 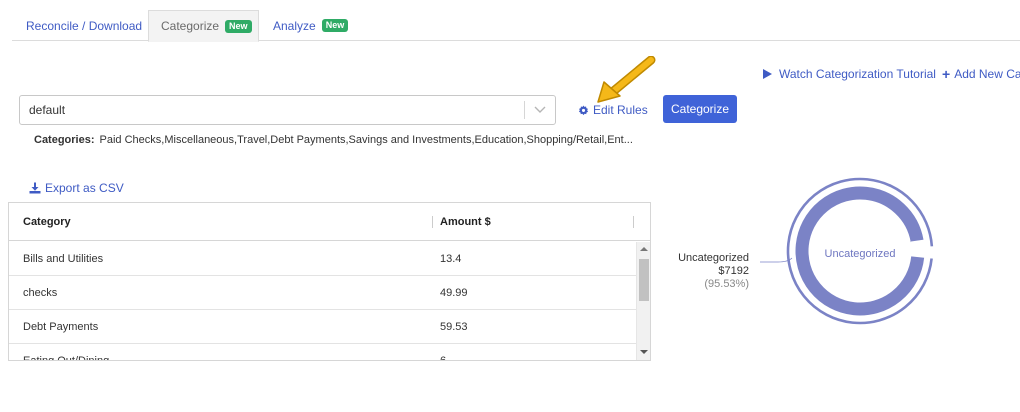 What do you see at coordinates (322, 327) in the screenshot?
I see `table-row: Debt Payments 59.53` at bounding box center [322, 327].